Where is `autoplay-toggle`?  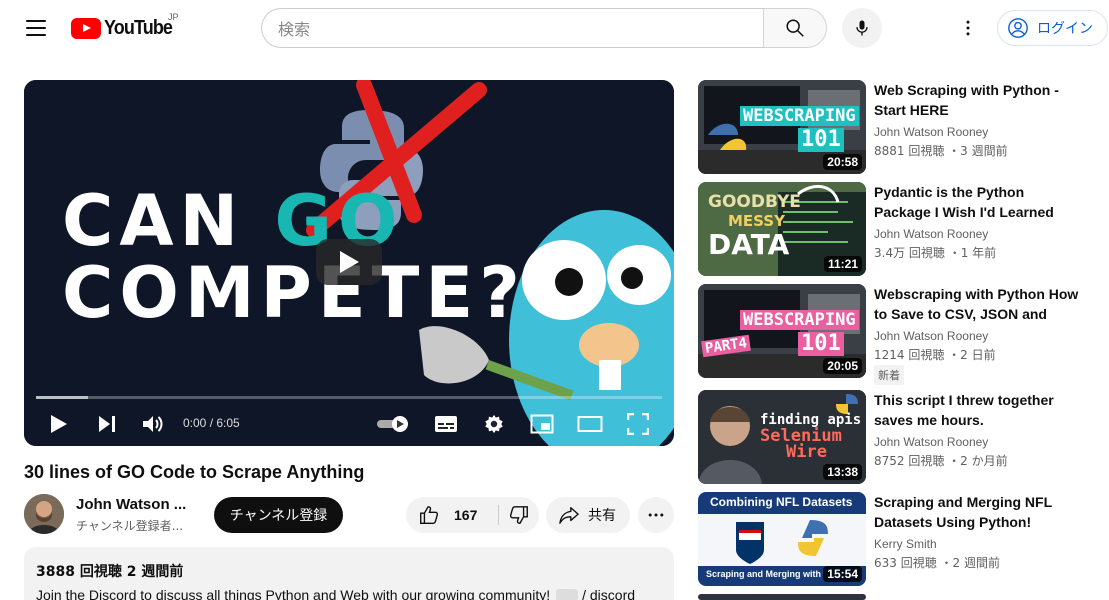
autoplay-toggle is located at coordinates (394, 424).